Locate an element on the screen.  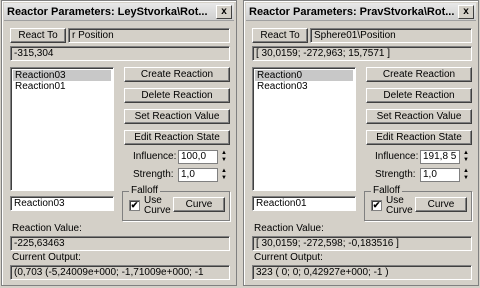
list-item-reaction0: Reaction0 is located at coordinates (304, 75).